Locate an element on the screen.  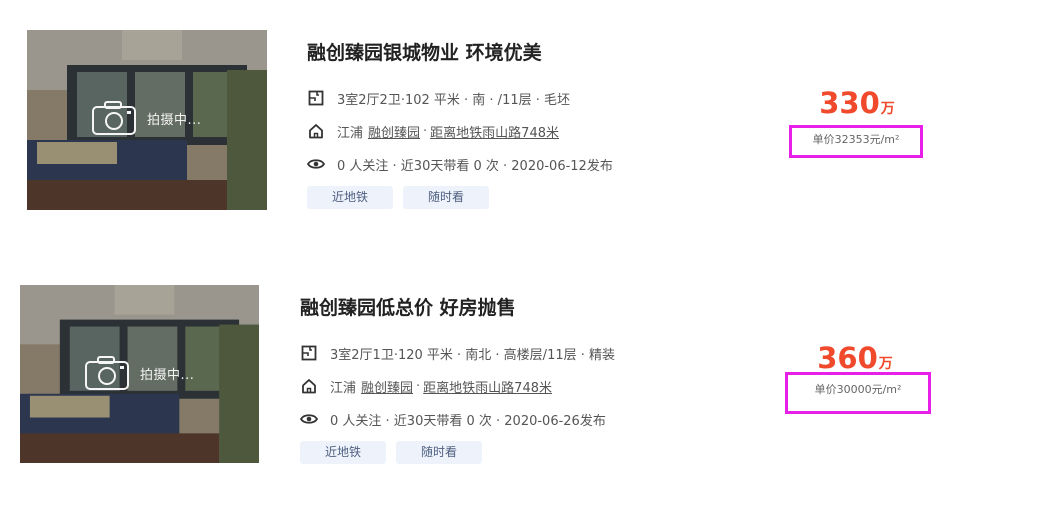
house-layout-row: 3室2厅2卫·102 平米 · 南 · /11层 · 毛坯 is located at coordinates (547, 98).